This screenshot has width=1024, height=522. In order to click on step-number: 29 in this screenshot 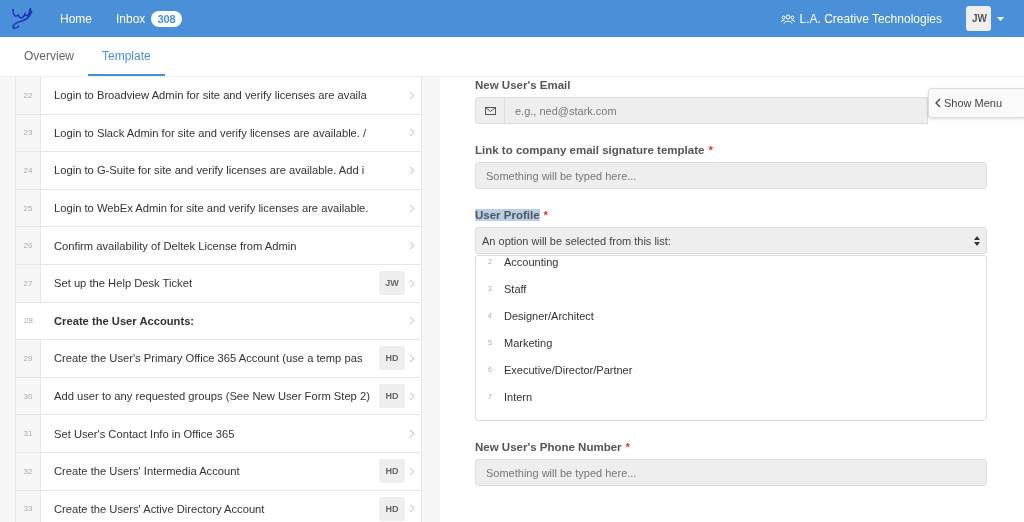, I will do `click(28, 358)`.